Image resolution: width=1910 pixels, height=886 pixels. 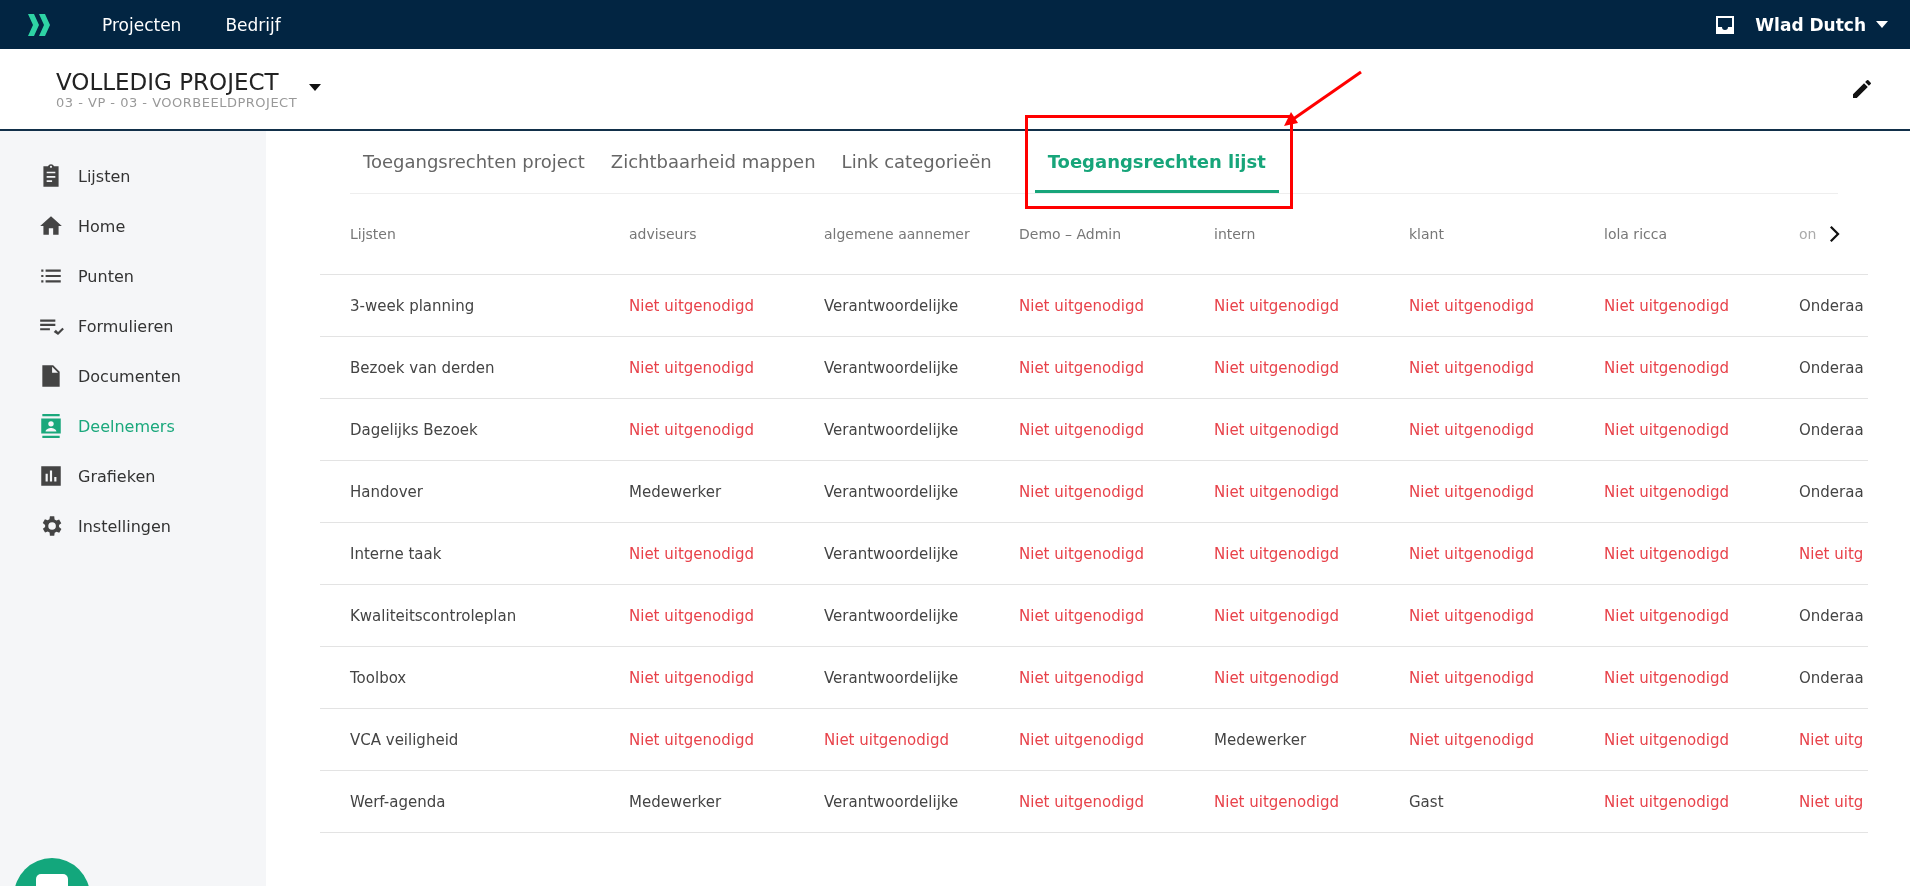 I want to click on column-header: Demo – Admin, so click(x=1070, y=234).